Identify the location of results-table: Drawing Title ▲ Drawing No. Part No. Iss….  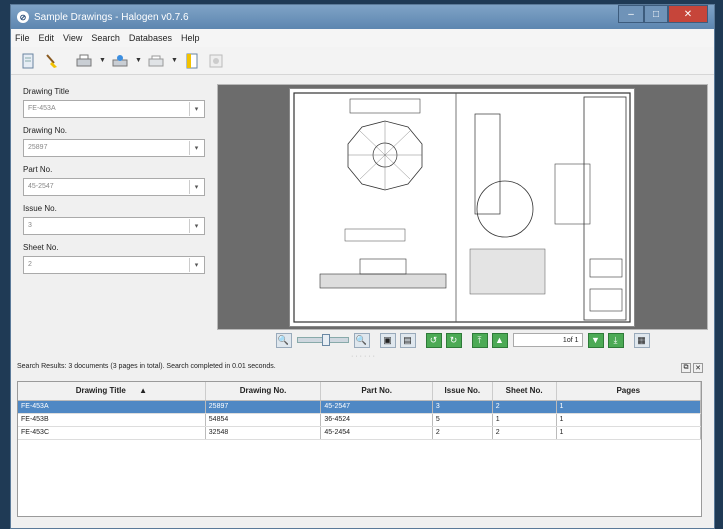
(360, 411).